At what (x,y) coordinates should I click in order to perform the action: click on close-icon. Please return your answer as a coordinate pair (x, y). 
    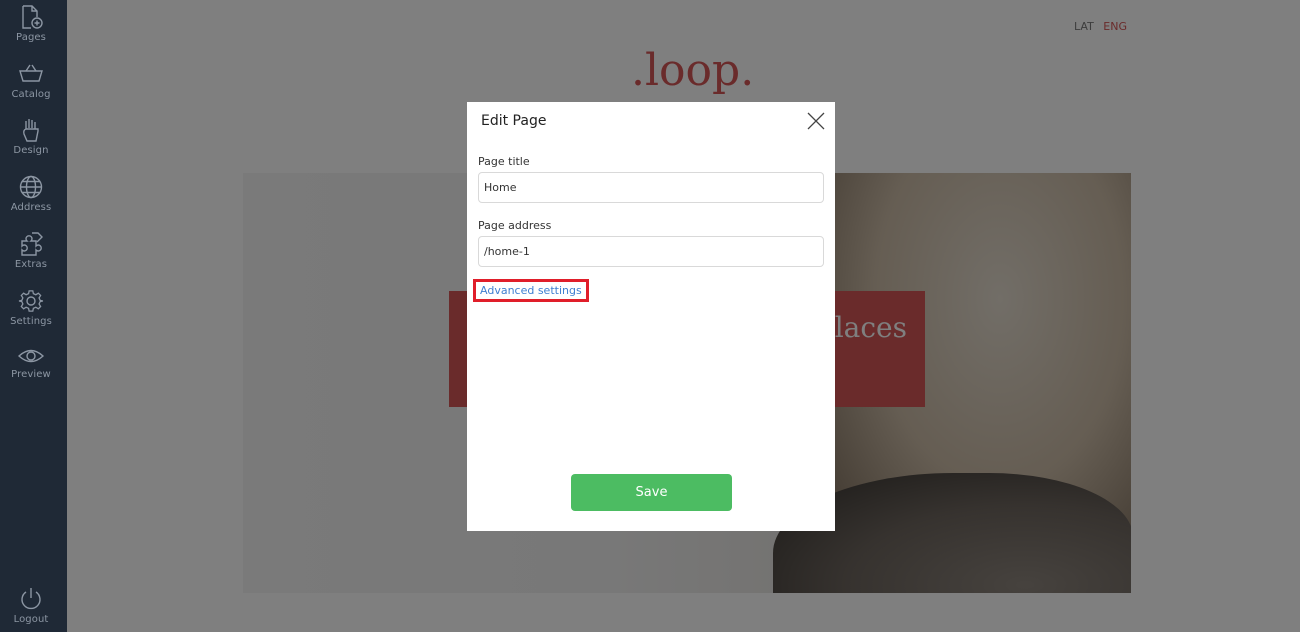
    Looking at the image, I should click on (816, 121).